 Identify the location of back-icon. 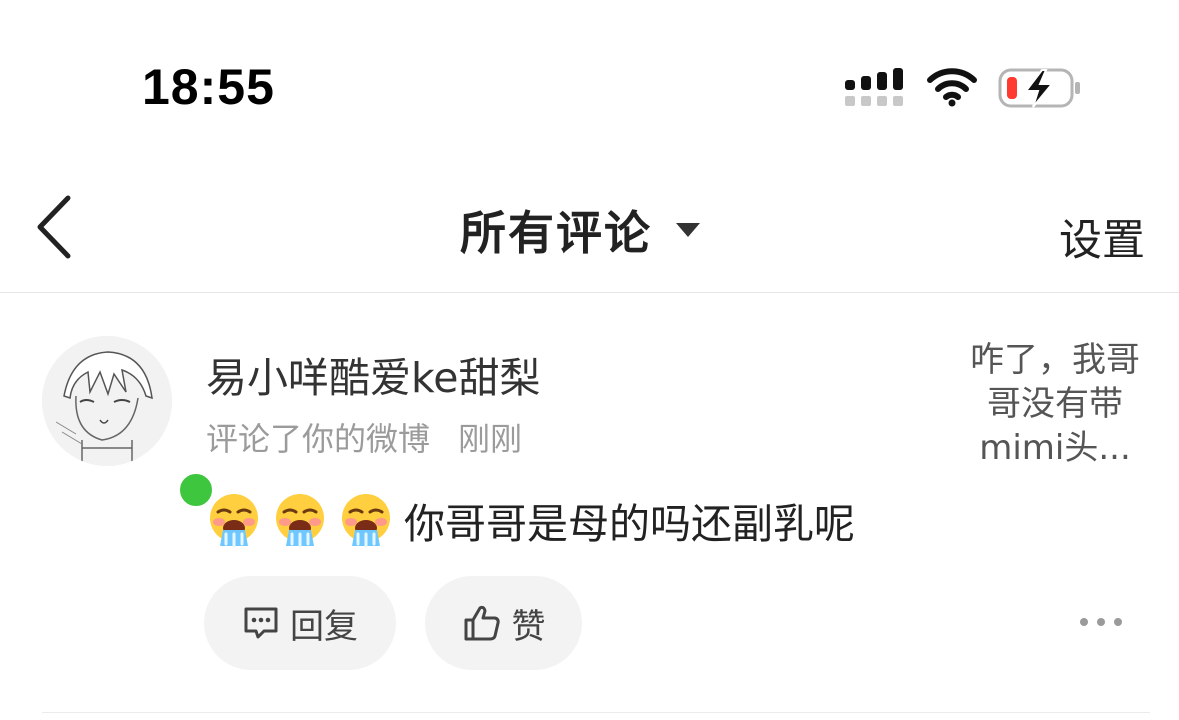
(54, 227).